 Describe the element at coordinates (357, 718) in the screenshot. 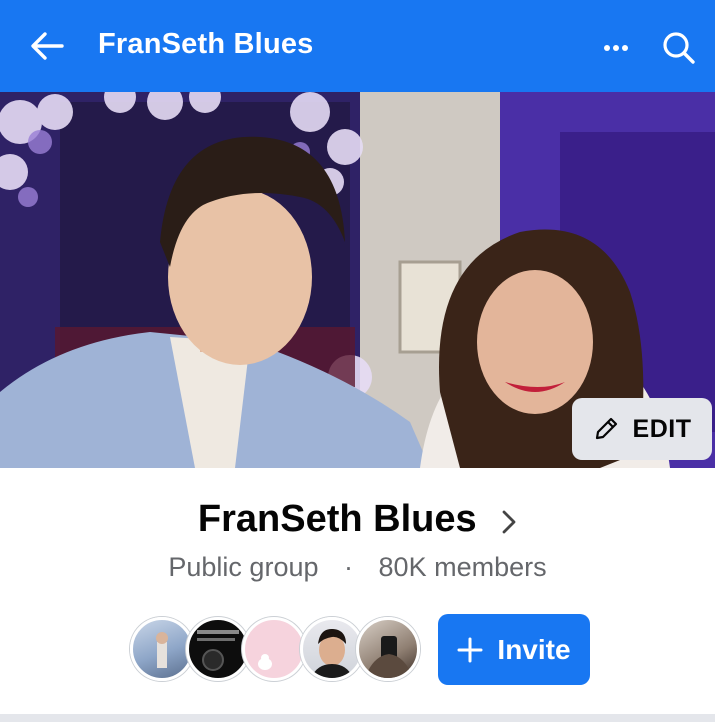

I see `section-divider` at that location.